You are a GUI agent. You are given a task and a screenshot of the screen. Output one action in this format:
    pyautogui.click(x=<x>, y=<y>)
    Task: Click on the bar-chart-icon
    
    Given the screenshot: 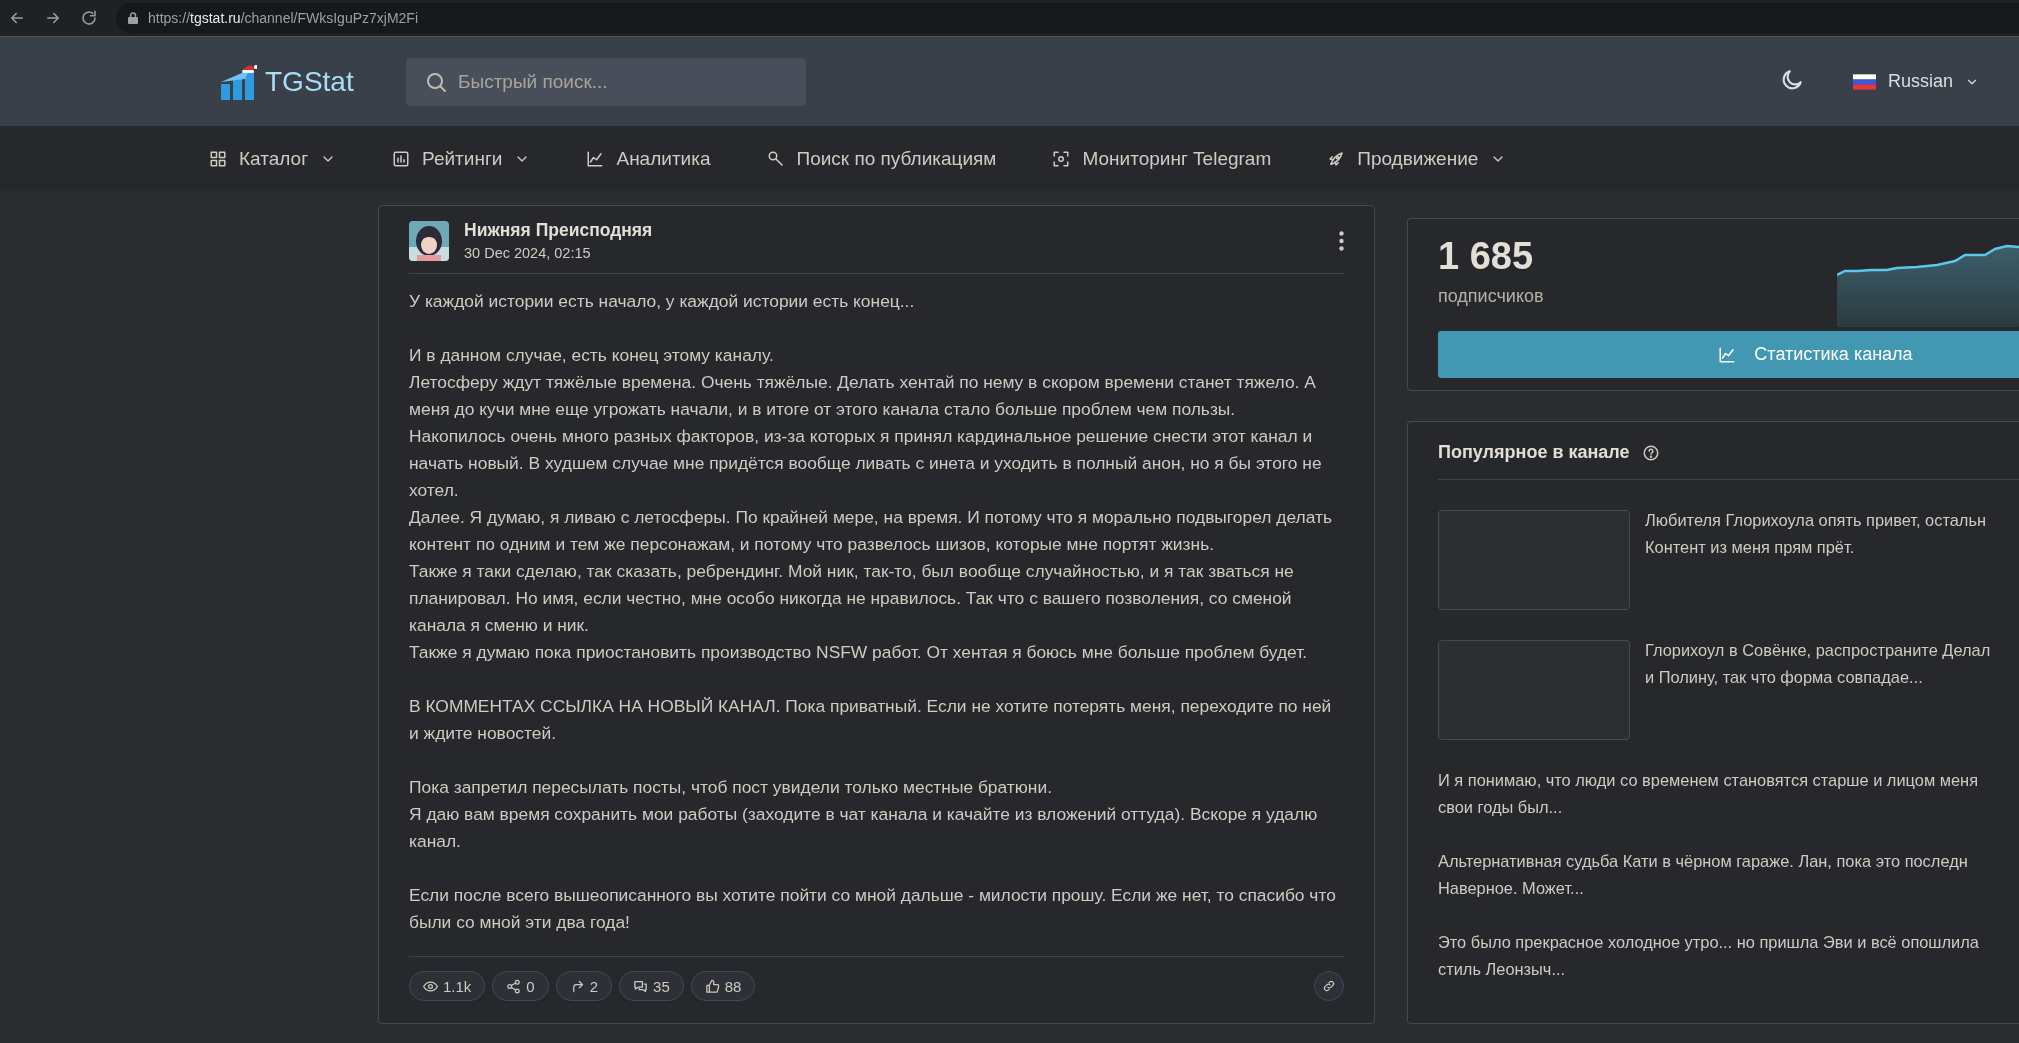 What is the action you would take?
    pyautogui.click(x=401, y=158)
    